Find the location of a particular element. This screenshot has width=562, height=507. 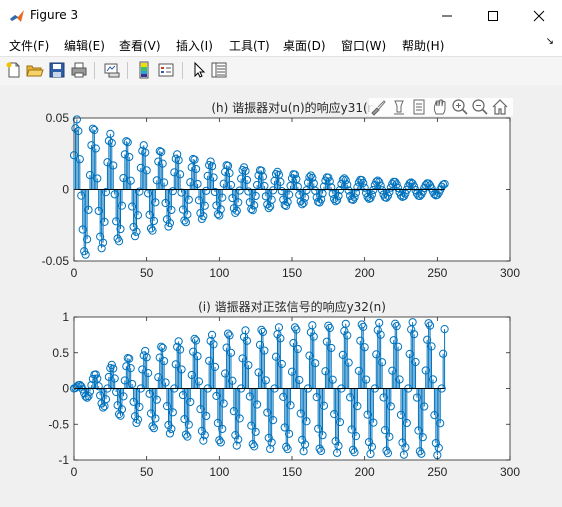

y-tick-label: 0.05 is located at coordinates (58, 118).